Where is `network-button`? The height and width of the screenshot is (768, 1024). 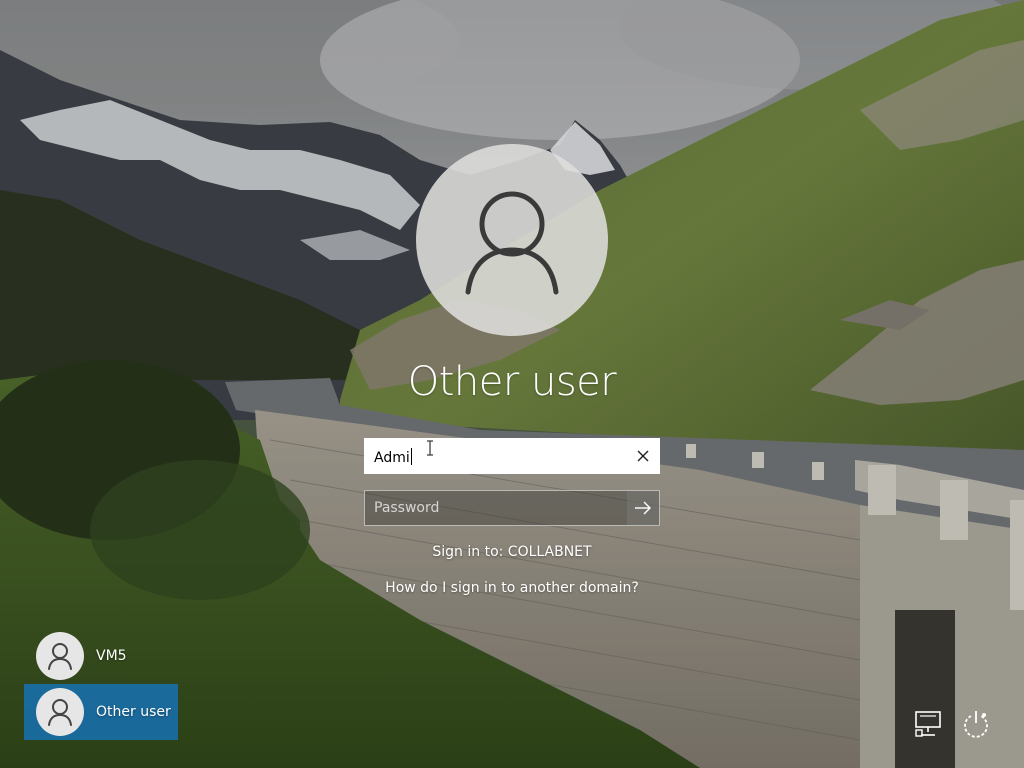 network-button is located at coordinates (928, 724).